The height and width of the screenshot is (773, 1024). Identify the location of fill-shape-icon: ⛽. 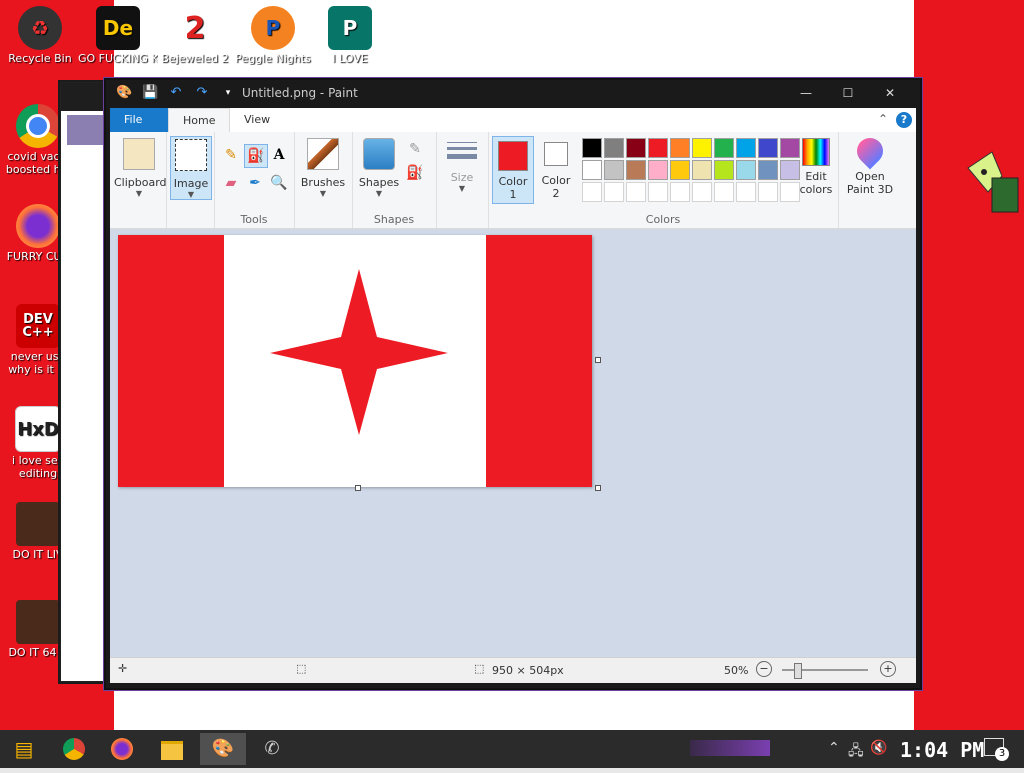
(415, 173).